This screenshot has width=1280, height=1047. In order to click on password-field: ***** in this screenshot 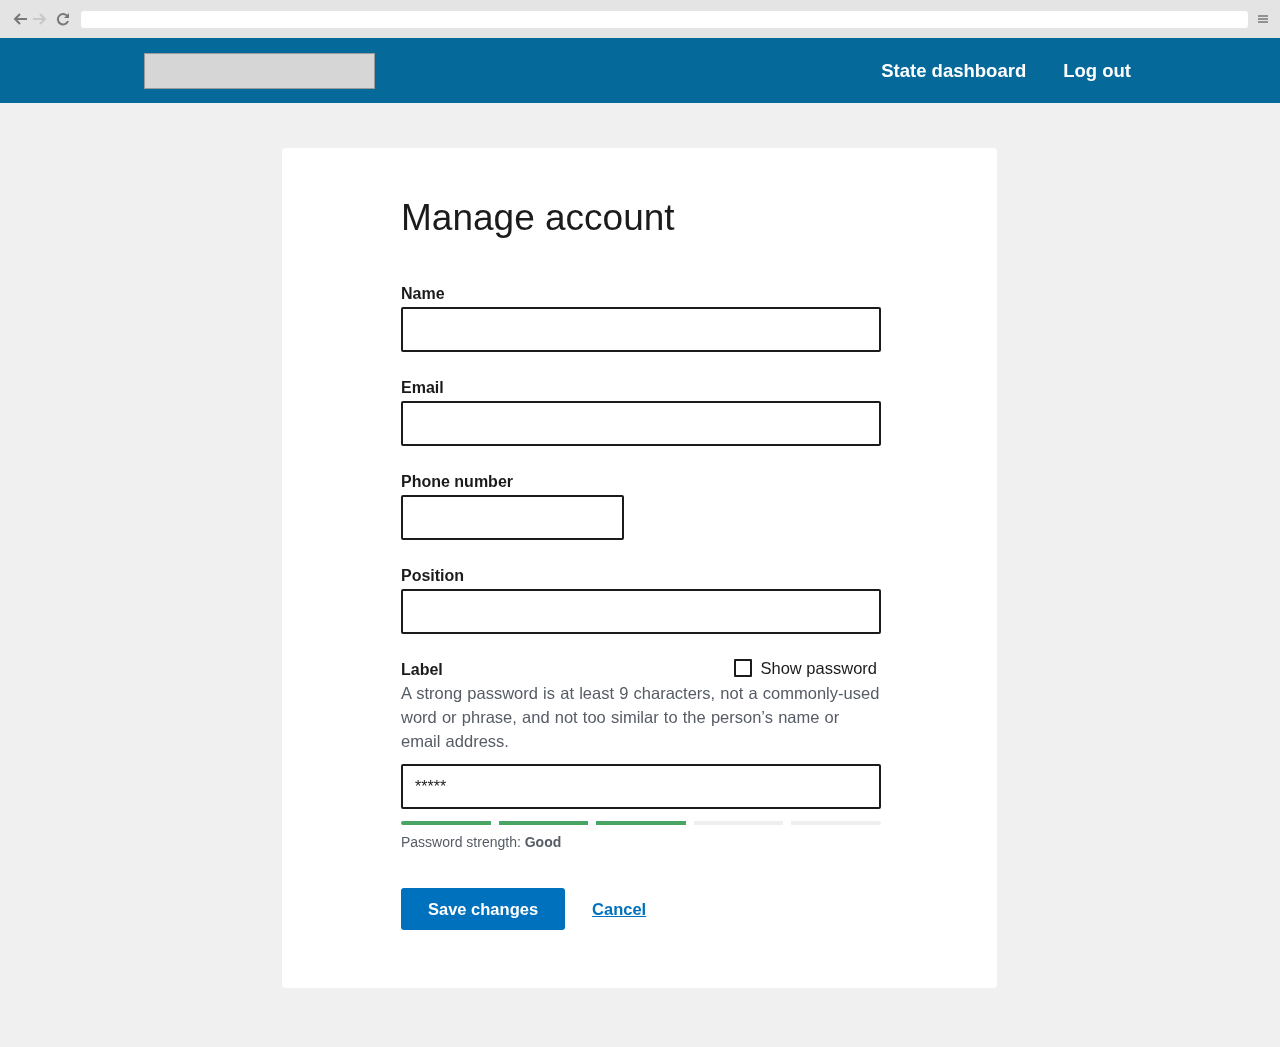, I will do `click(641, 786)`.